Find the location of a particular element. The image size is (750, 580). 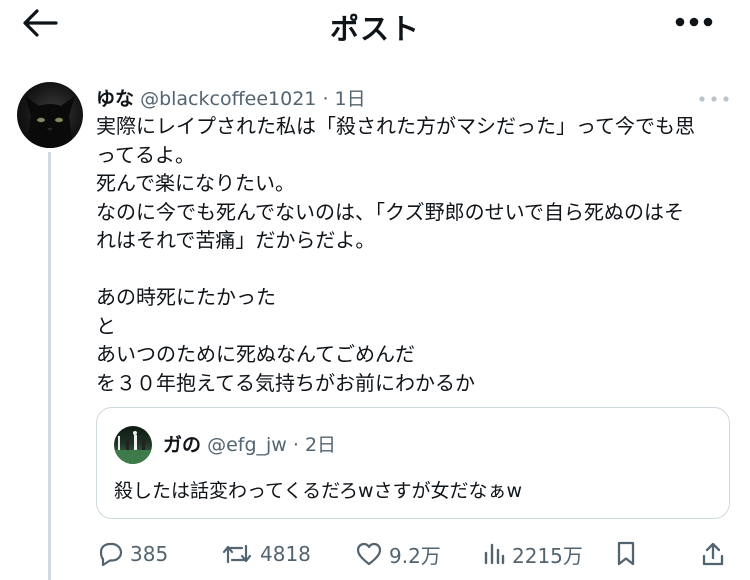

bookmark-button is located at coordinates (626, 554).